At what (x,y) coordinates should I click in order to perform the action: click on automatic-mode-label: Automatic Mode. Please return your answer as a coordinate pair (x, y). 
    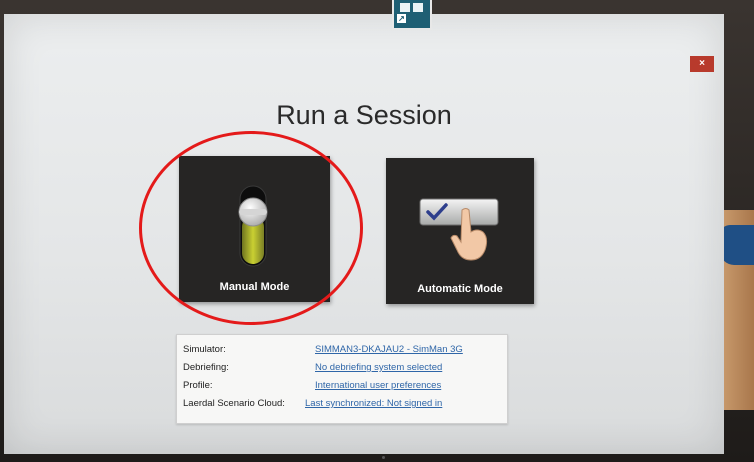
    Looking at the image, I should click on (460, 289).